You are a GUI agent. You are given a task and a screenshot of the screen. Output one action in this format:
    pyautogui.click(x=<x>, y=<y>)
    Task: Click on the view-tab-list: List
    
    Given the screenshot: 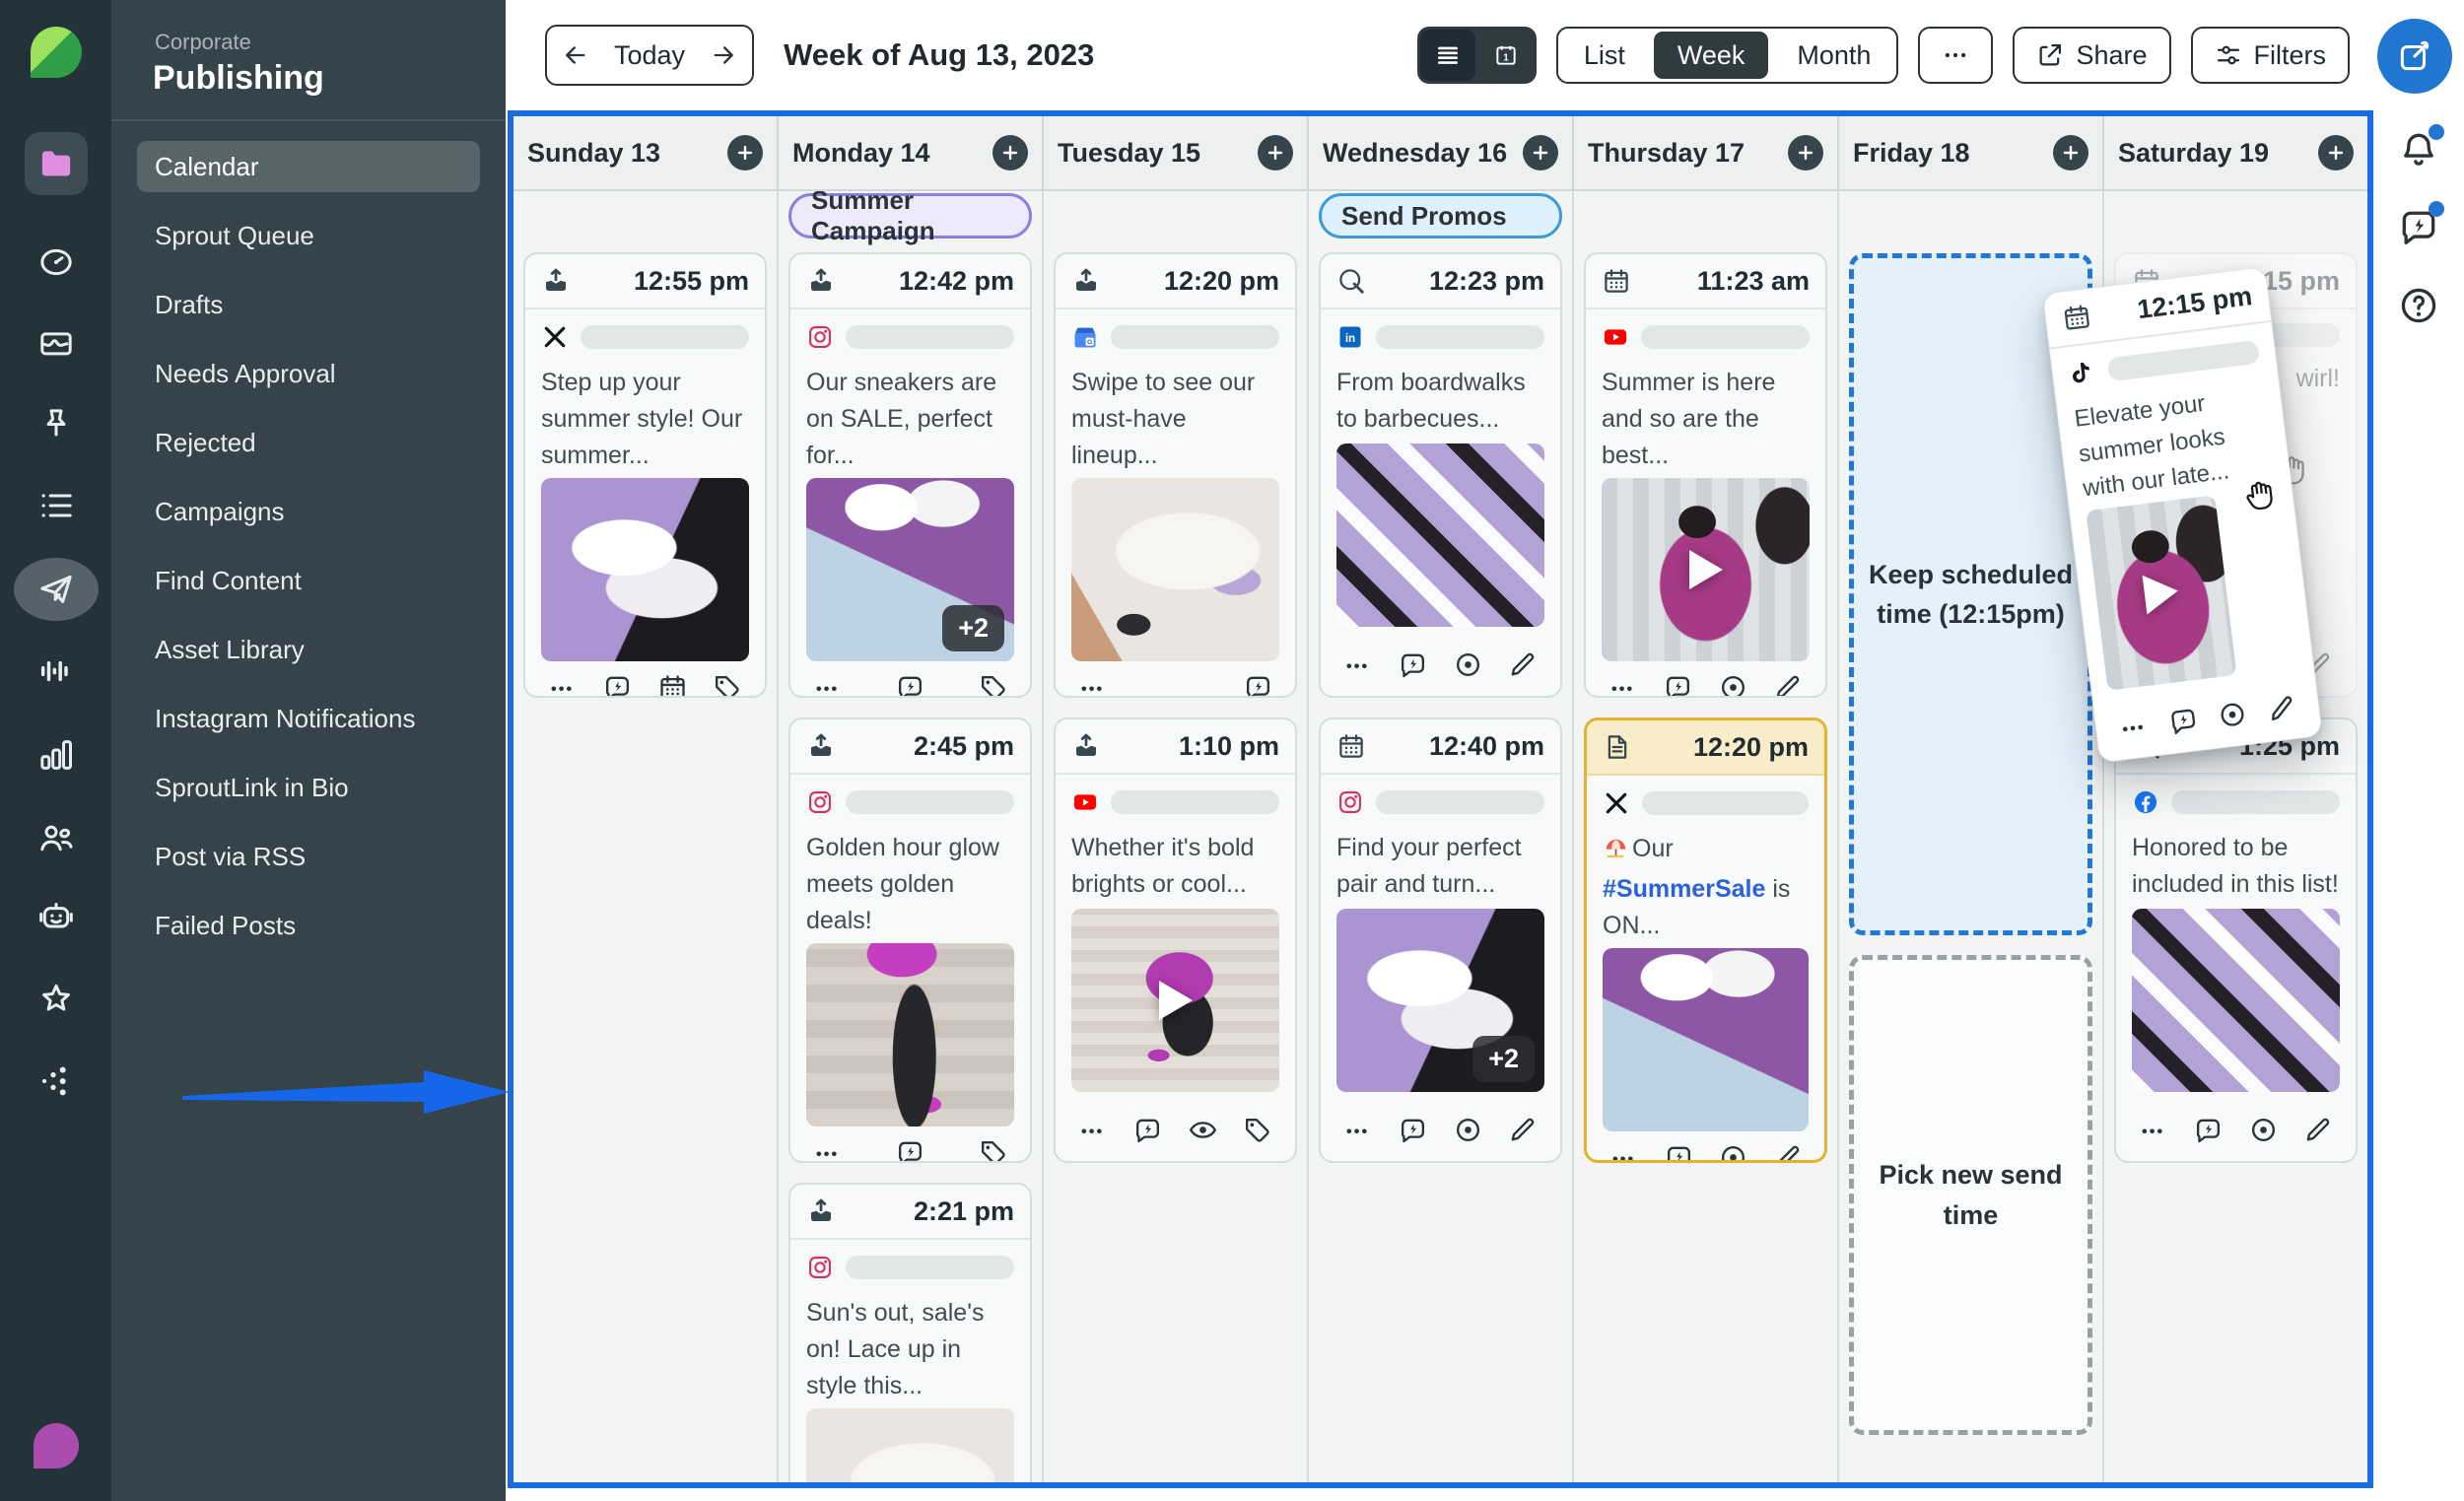 What is the action you would take?
    pyautogui.click(x=1604, y=55)
    